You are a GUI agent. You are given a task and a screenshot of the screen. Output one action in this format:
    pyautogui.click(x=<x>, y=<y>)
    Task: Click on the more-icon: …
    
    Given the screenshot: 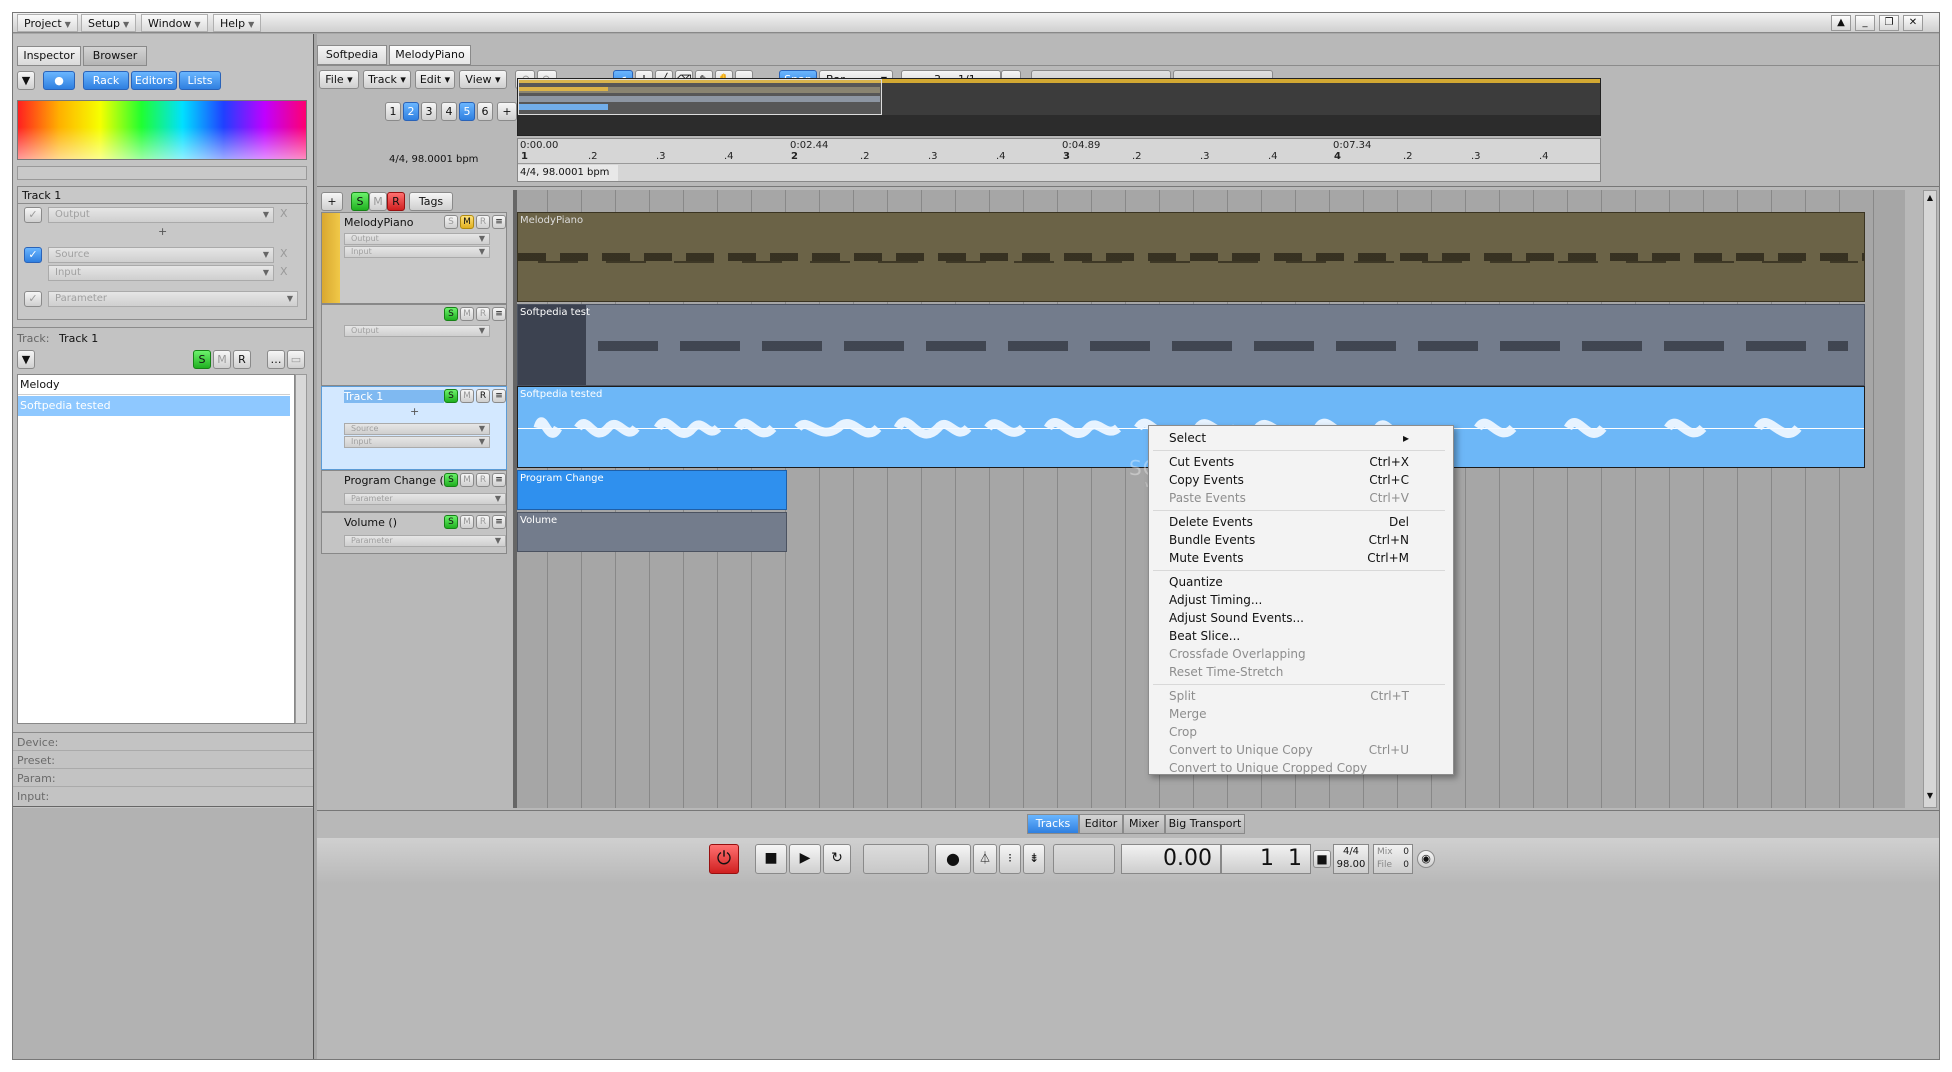 What is the action you would take?
    pyautogui.click(x=276, y=359)
    